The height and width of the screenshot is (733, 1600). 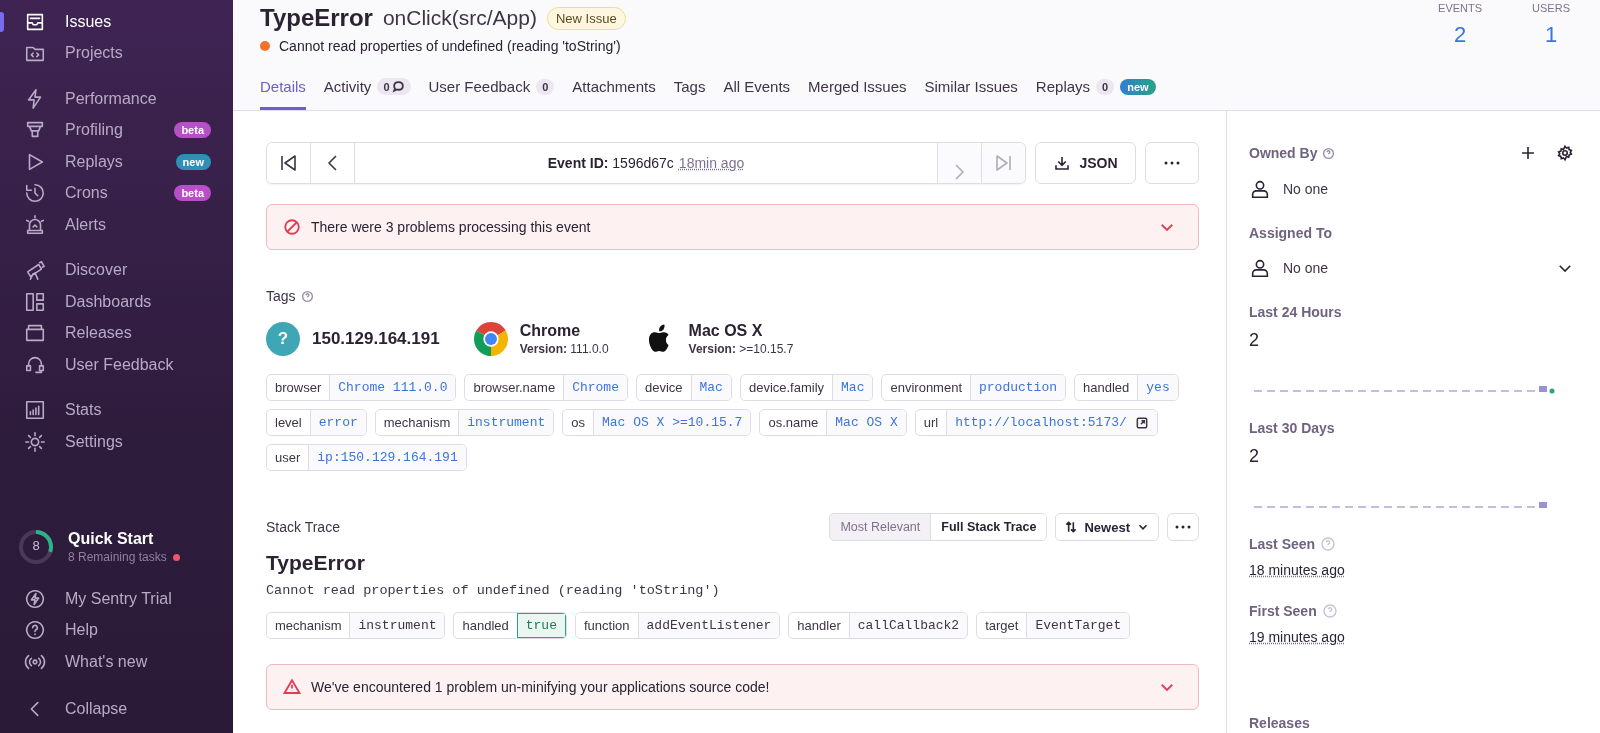 What do you see at coordinates (298, 387) in the screenshot?
I see `tag-key: browser` at bounding box center [298, 387].